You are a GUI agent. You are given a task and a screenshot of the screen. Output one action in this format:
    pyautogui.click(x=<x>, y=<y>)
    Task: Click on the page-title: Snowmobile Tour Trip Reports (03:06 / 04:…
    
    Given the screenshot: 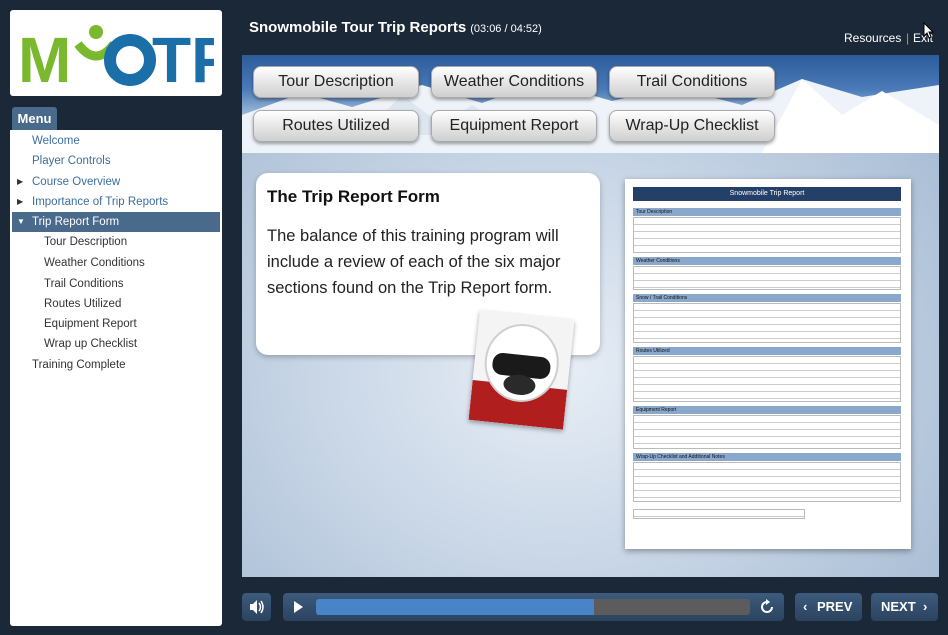 What is the action you would take?
    pyautogui.click(x=395, y=27)
    